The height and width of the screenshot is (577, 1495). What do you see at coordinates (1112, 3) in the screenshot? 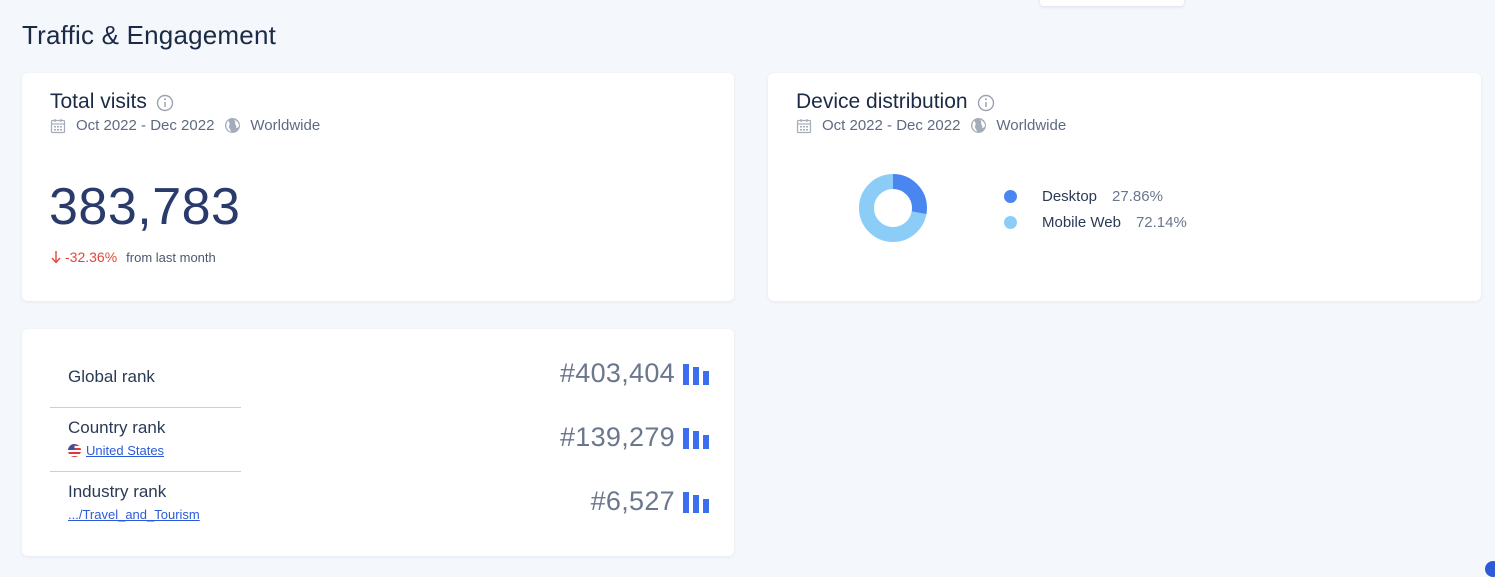
I see `top-tab-edge` at bounding box center [1112, 3].